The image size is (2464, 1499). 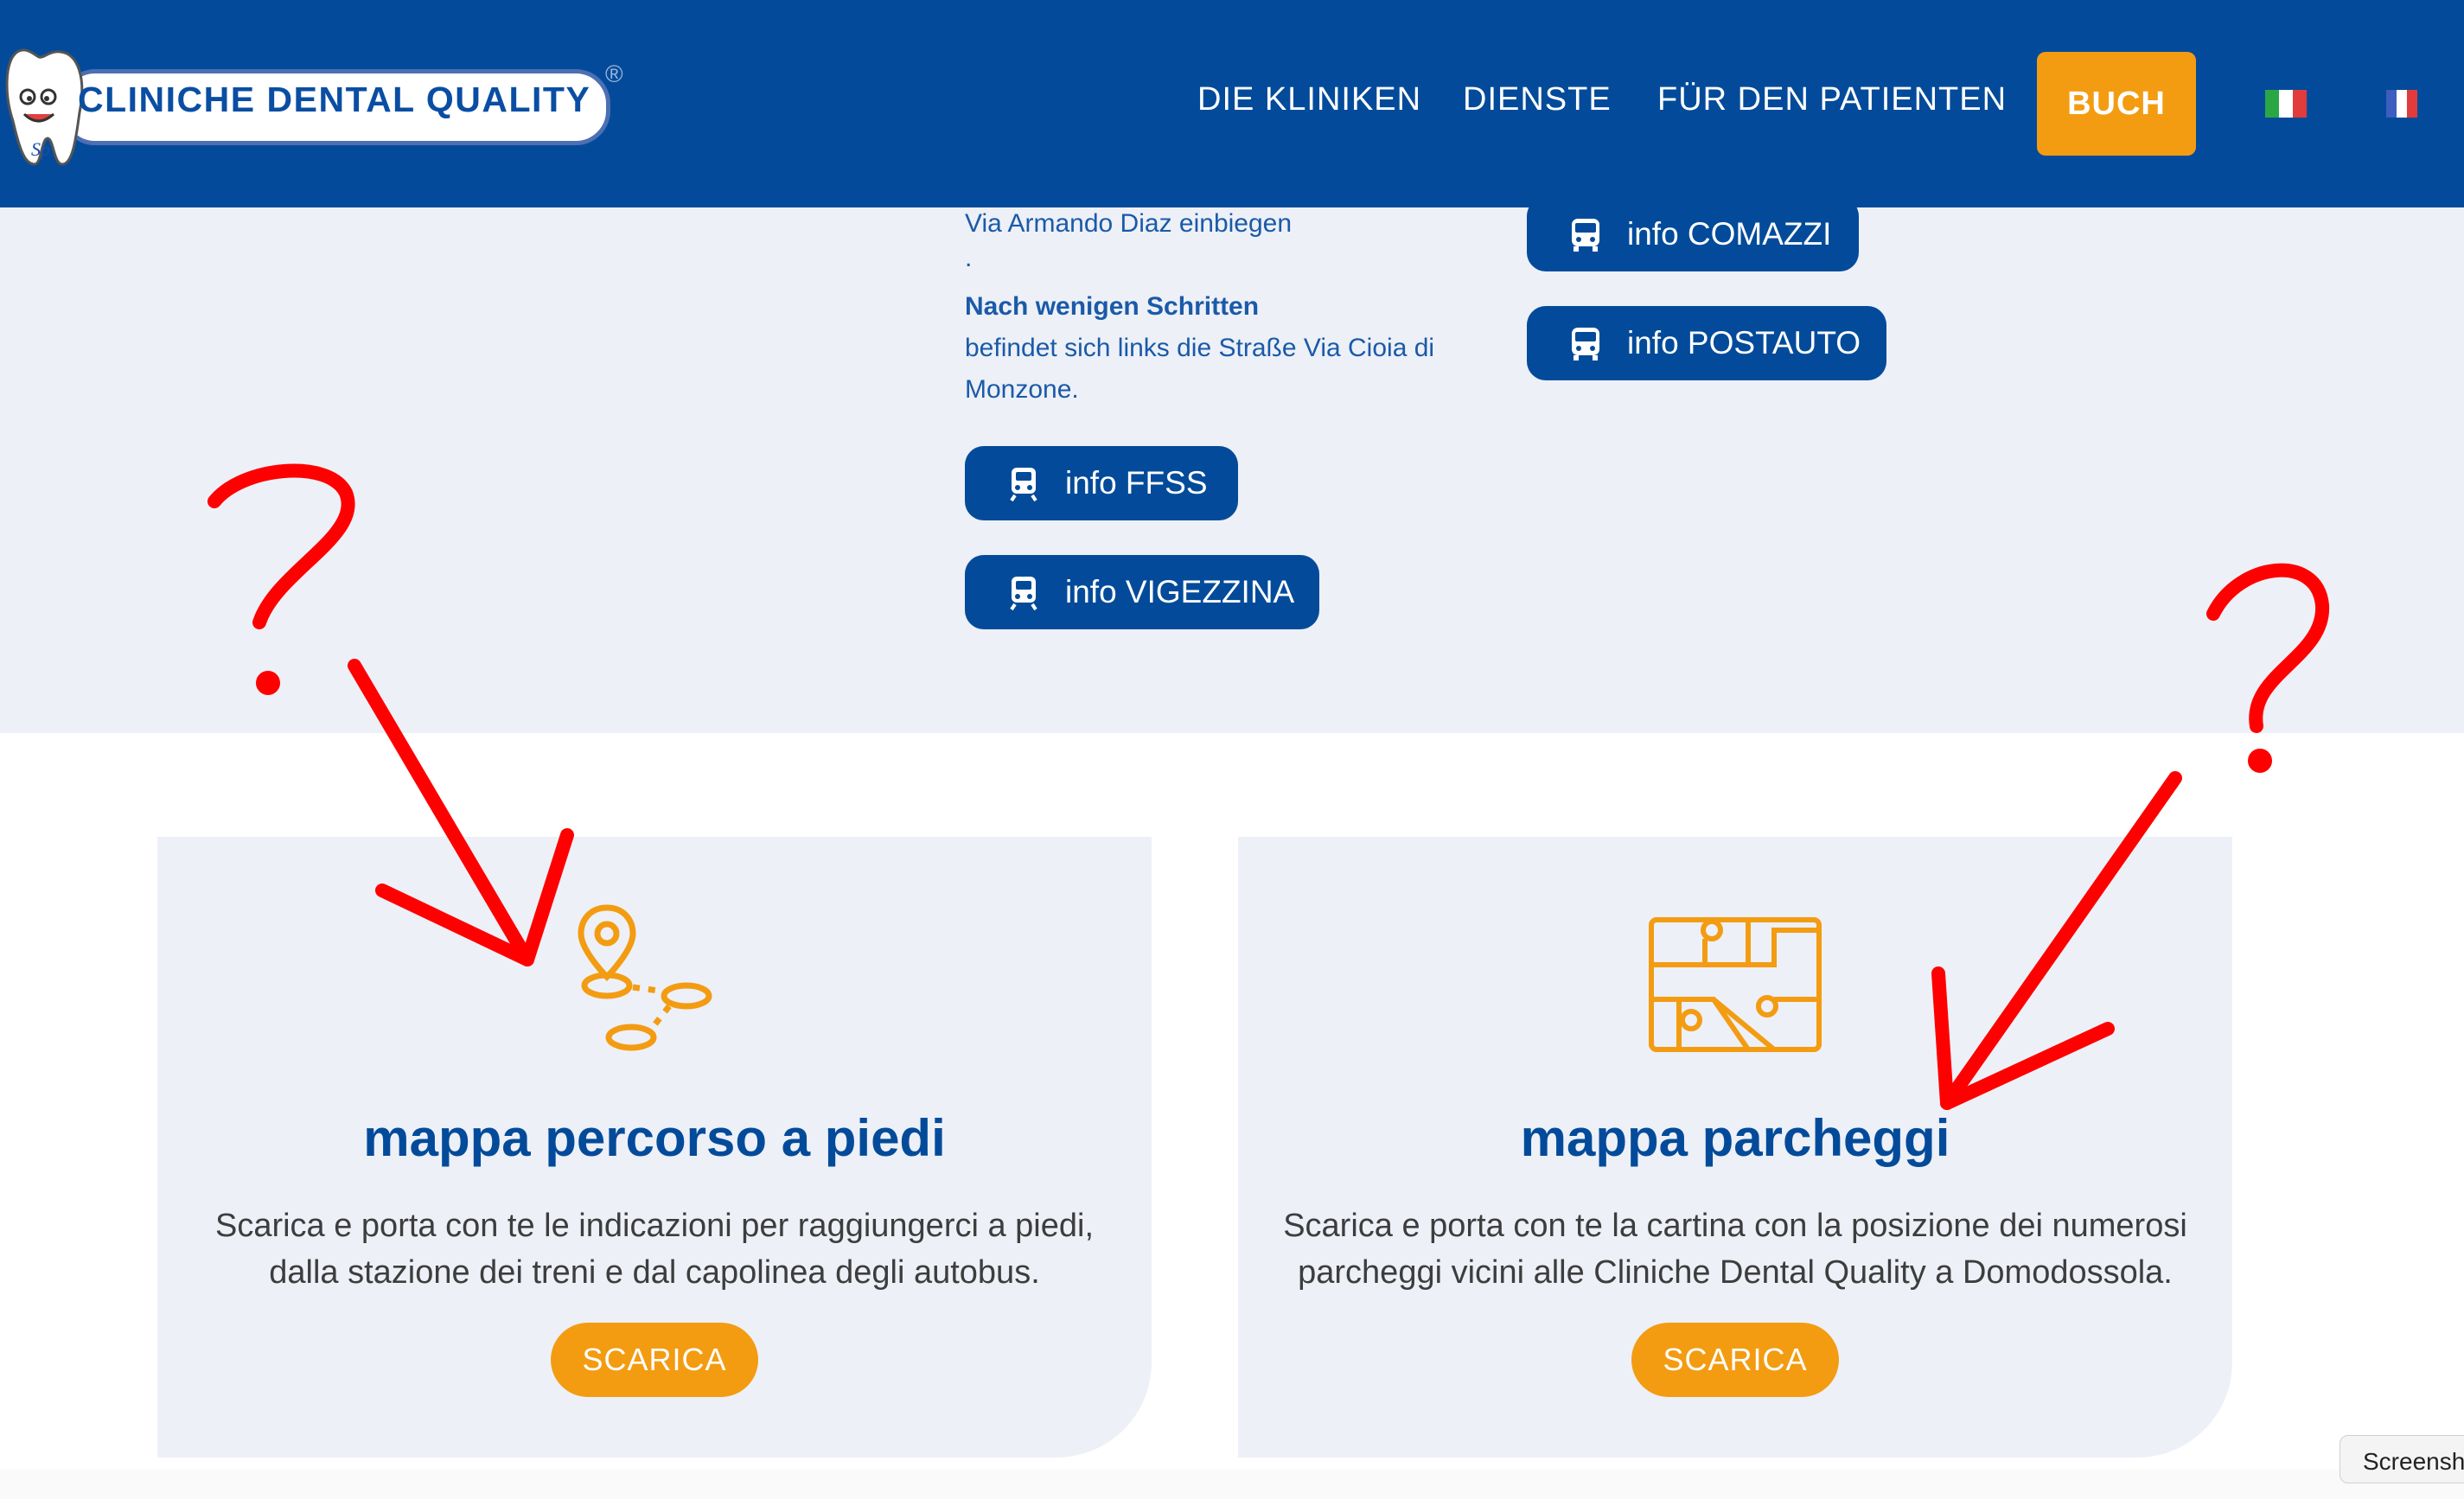 I want to click on walking-route-icon, so click(x=645, y=977).